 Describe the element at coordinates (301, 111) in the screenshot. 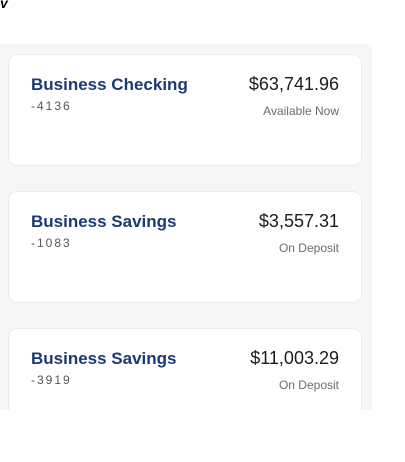

I see `balance-status: Available Now` at that location.